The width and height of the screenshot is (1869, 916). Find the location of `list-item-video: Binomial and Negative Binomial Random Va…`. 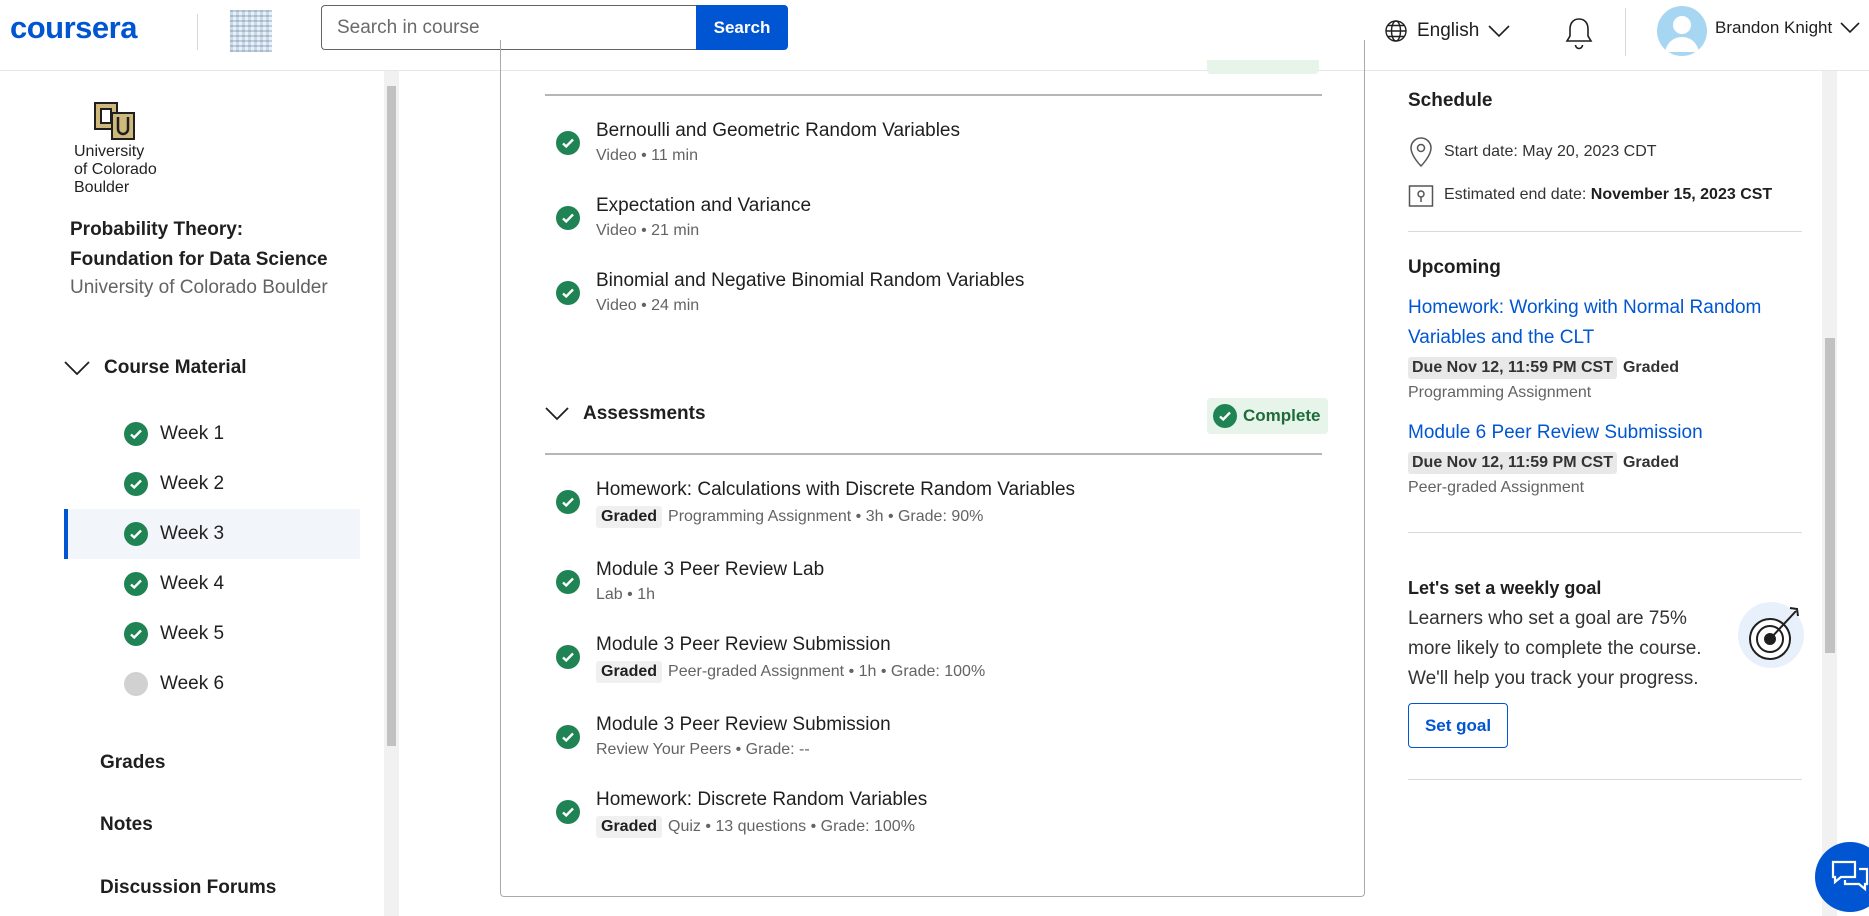

list-item-video: Binomial and Negative Binomial Random Va… is located at coordinates (790, 292).